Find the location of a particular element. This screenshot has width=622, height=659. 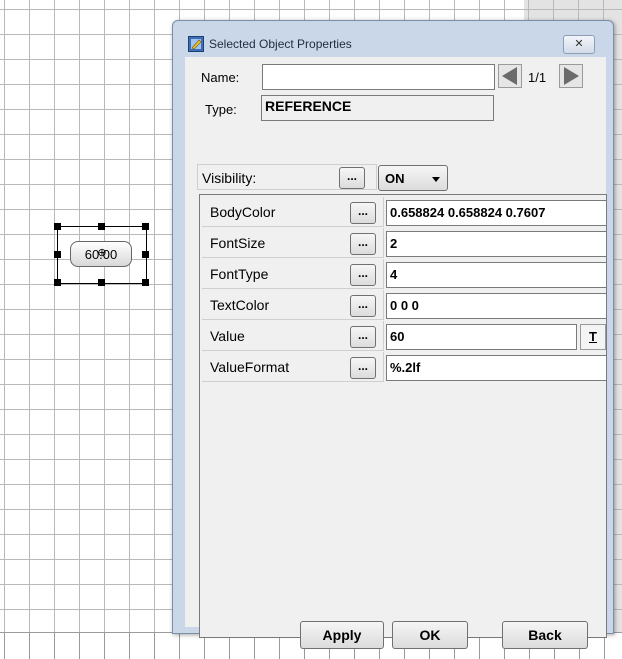

close-icon: ✕ is located at coordinates (579, 44).